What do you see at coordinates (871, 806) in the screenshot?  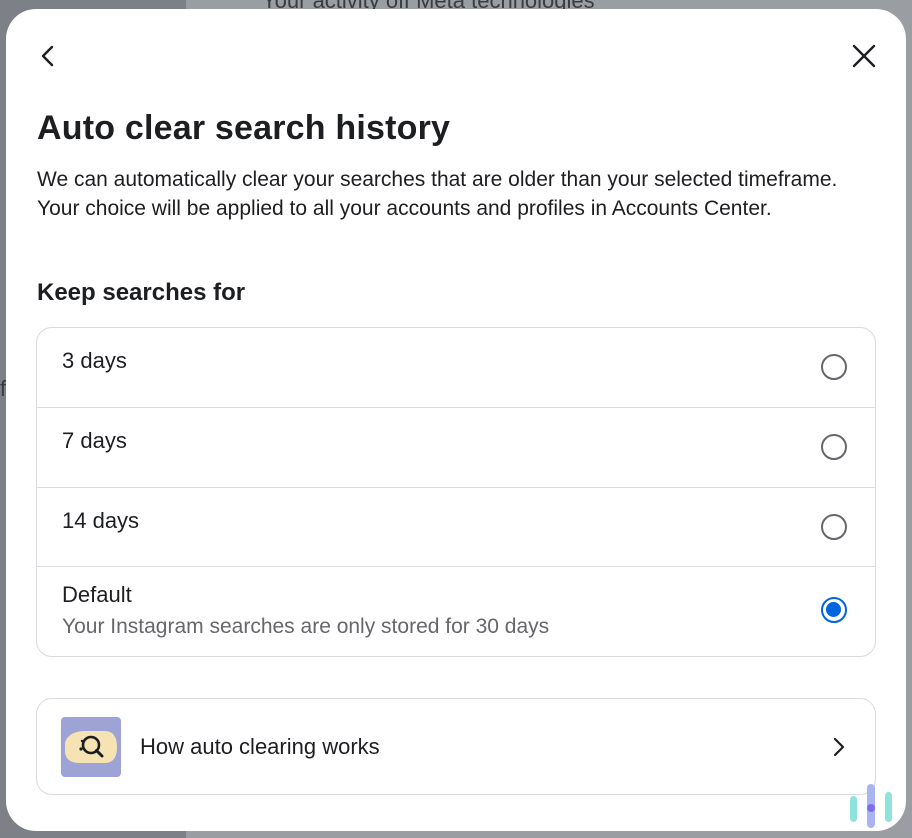 I see `watermark-logo-icon` at bounding box center [871, 806].